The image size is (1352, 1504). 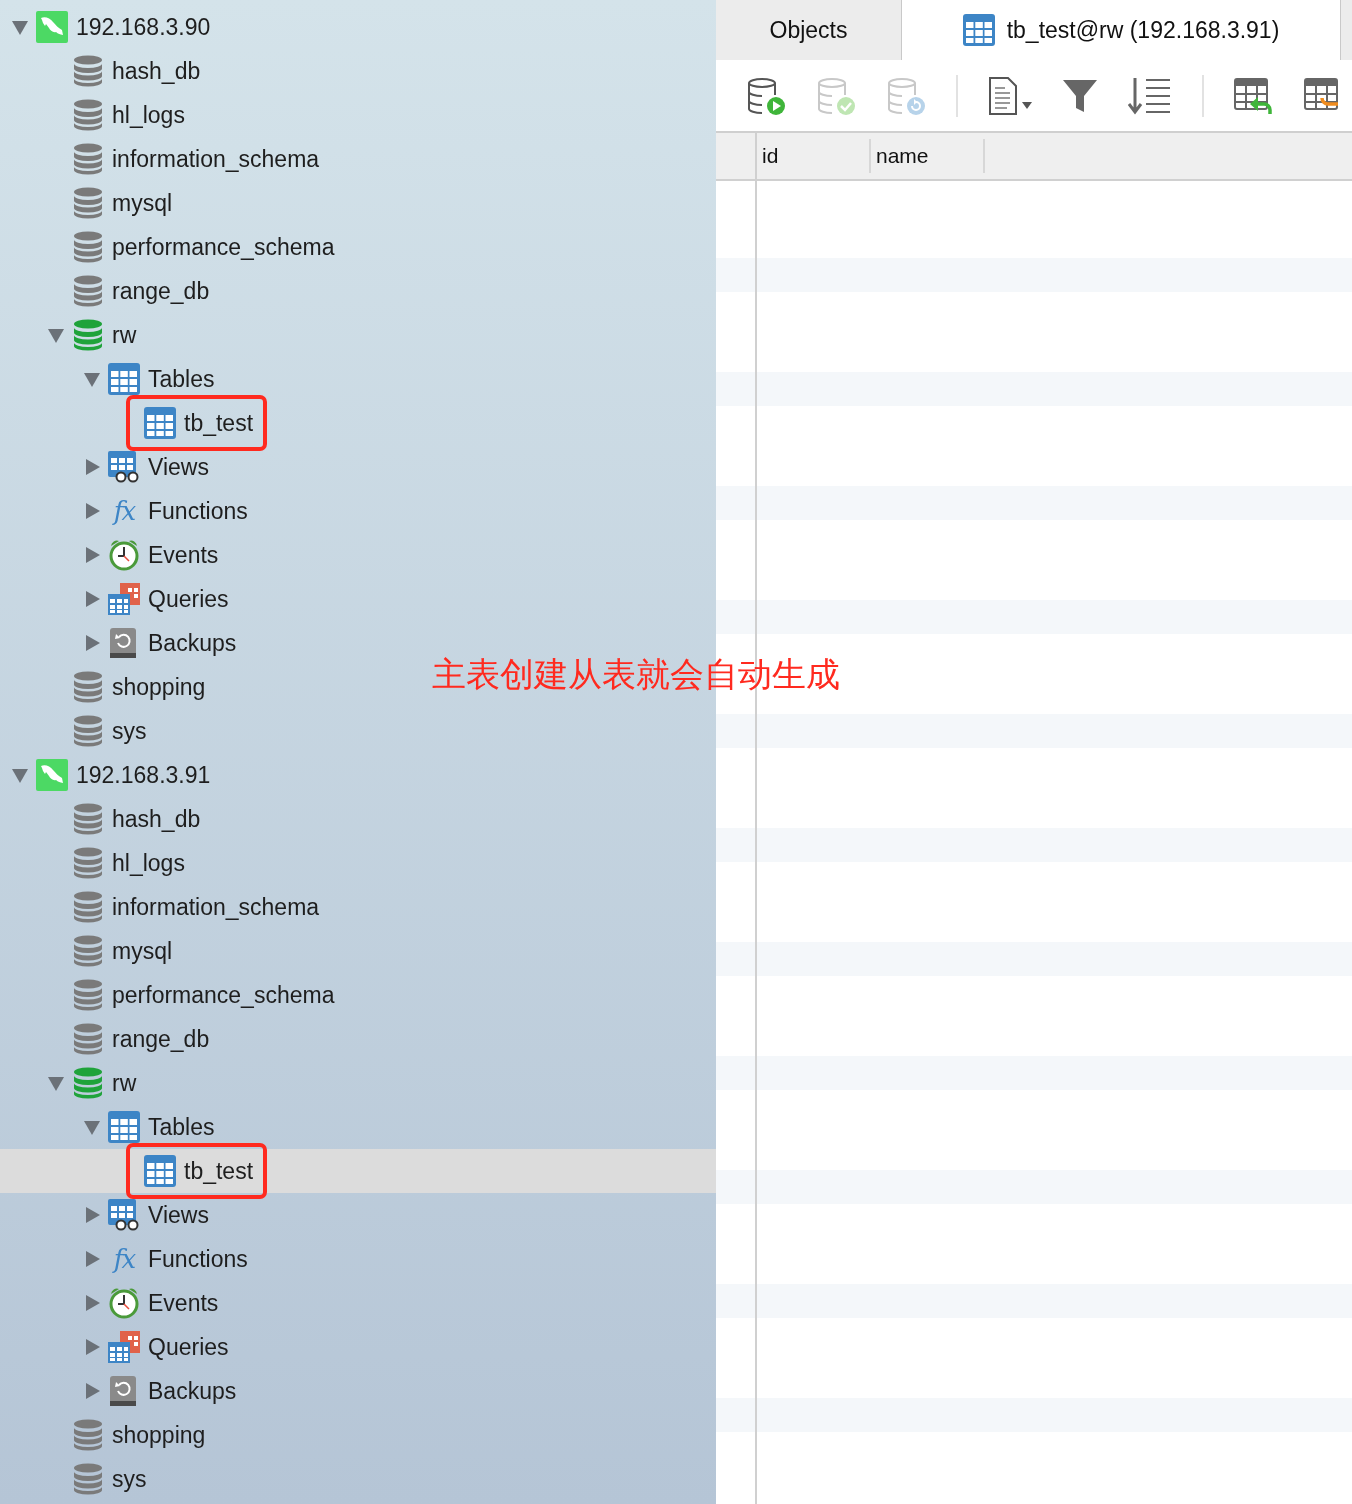 I want to click on tab: tb_test@rw (192.168.3.91), so click(x=1121, y=30).